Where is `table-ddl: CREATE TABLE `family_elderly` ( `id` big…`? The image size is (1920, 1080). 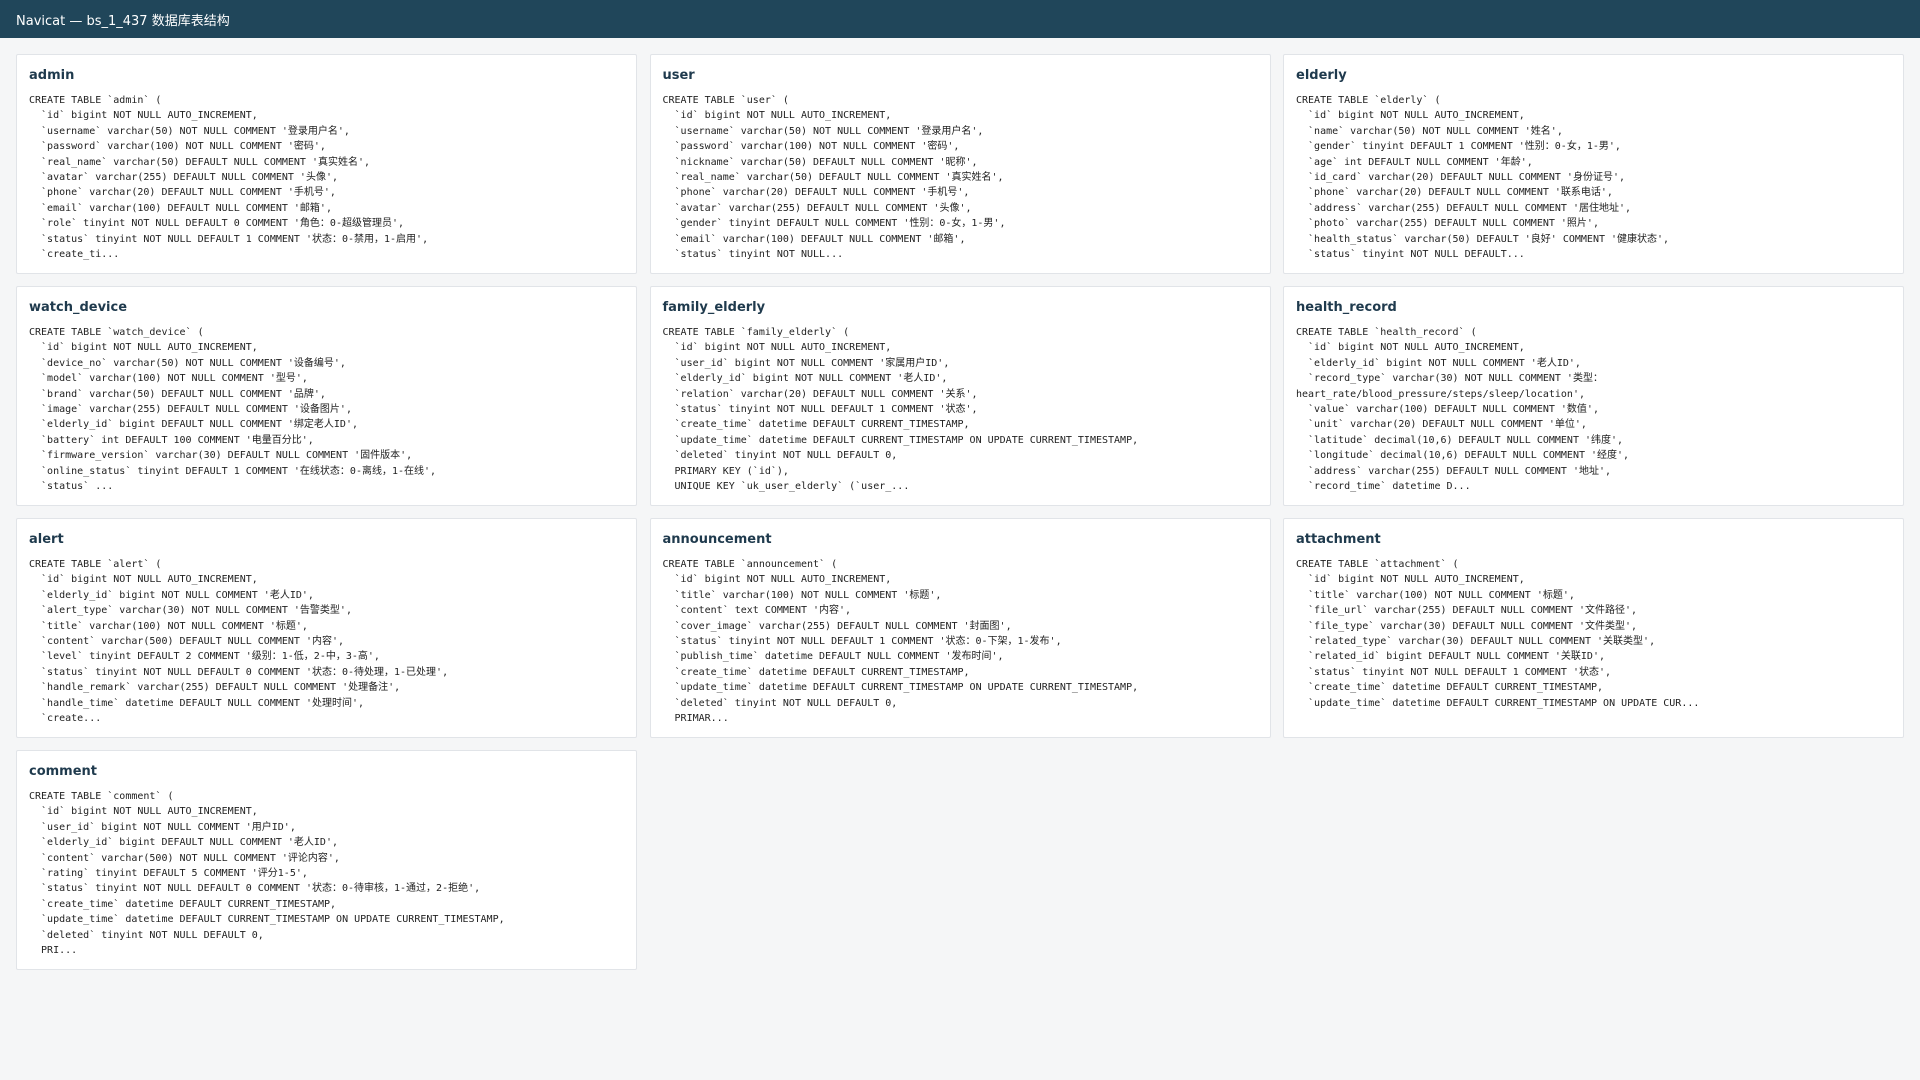
table-ddl: CREATE TABLE `family_elderly` ( `id` big… is located at coordinates (900, 410).